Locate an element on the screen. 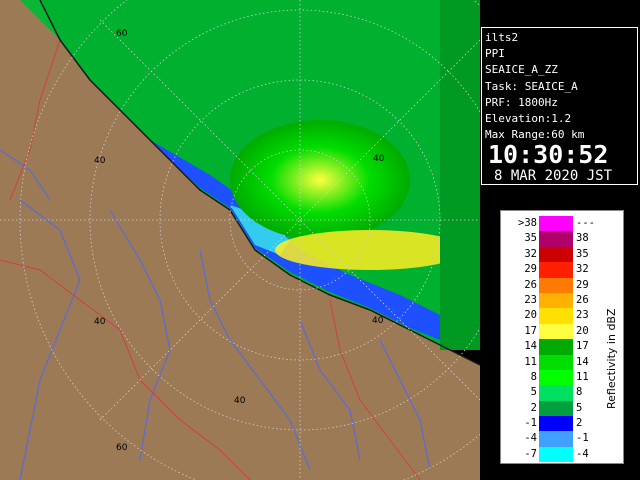  legend-upper-bound: 38 is located at coordinates (582, 238).